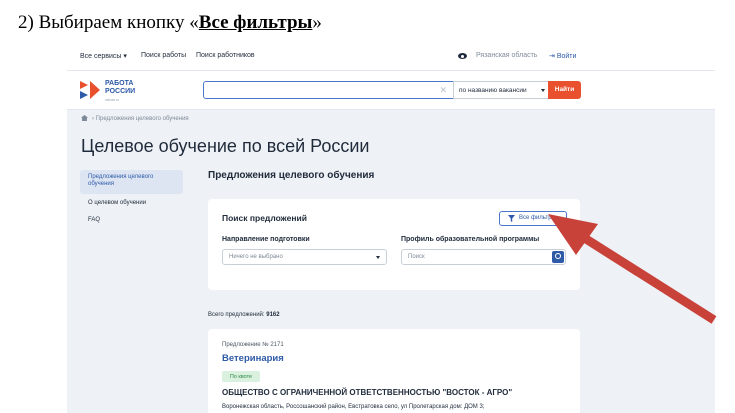 The image size is (735, 413). Describe the element at coordinates (553, 56) in the screenshot. I see `login-arrow-icon: ⇥` at that location.